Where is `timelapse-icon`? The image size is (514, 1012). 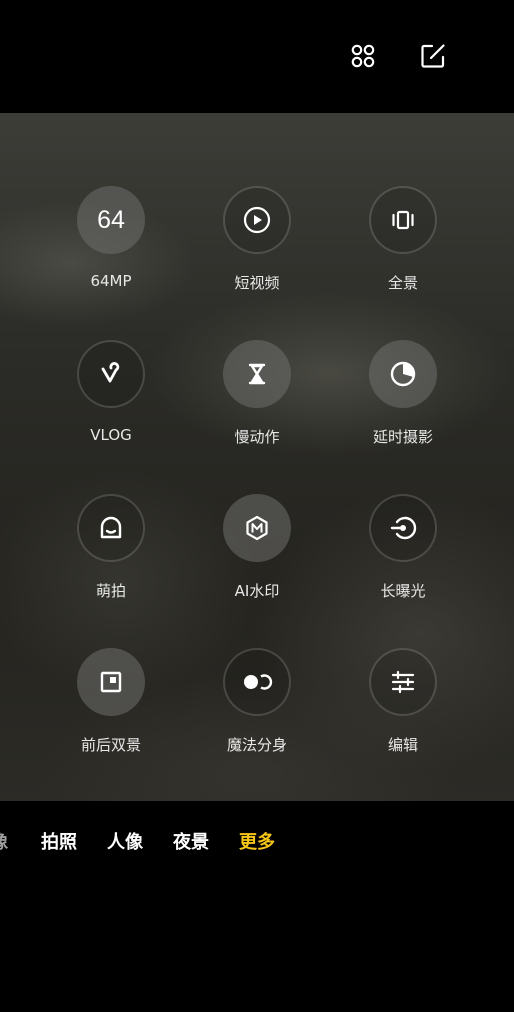
timelapse-icon is located at coordinates (403, 374).